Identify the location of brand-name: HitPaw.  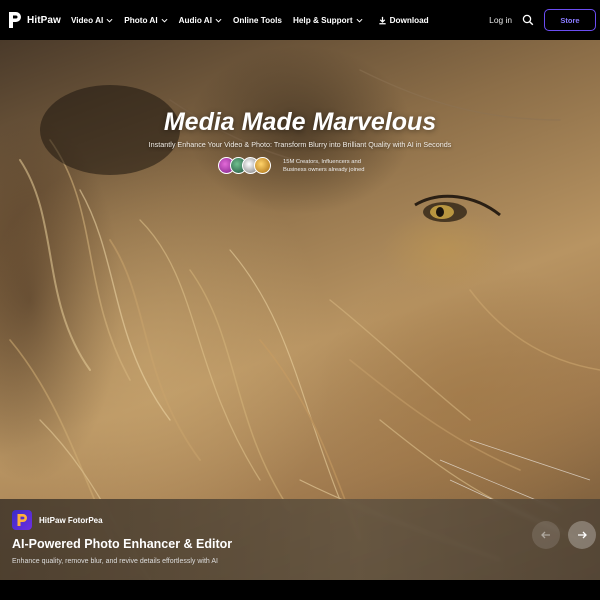
(44, 20).